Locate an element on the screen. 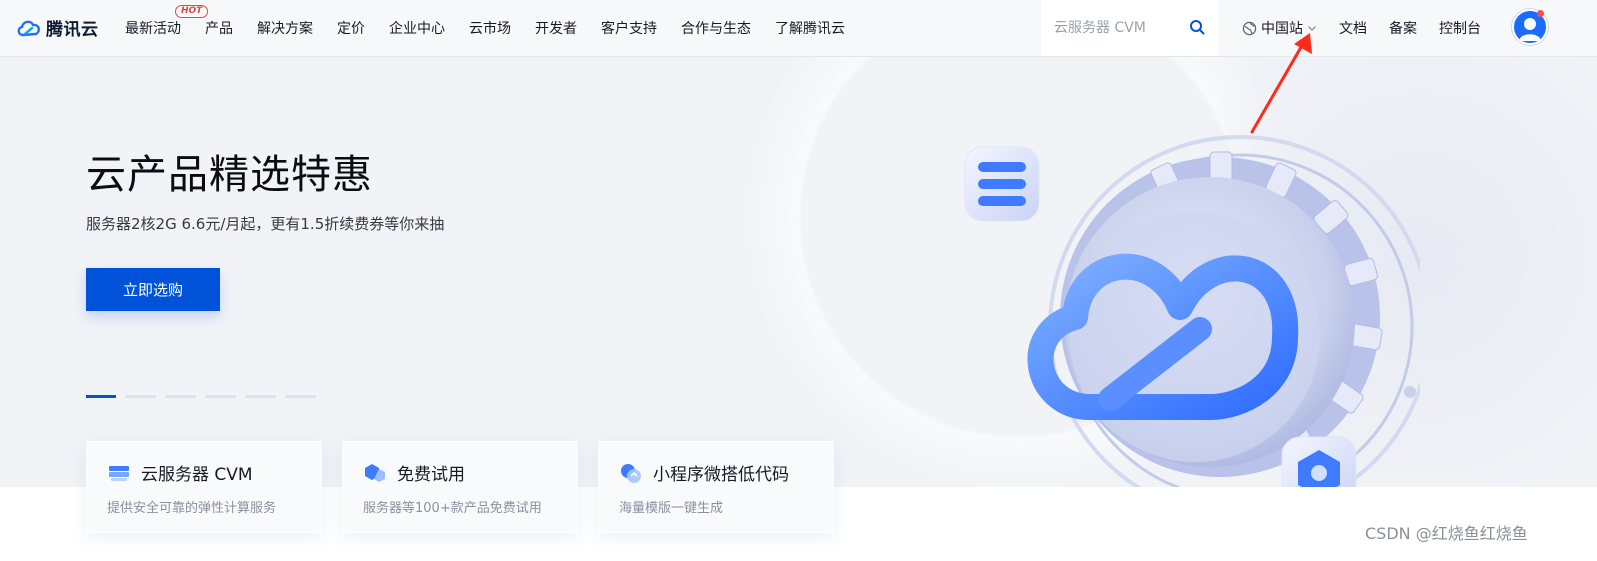  search-icon is located at coordinates (1197, 27).